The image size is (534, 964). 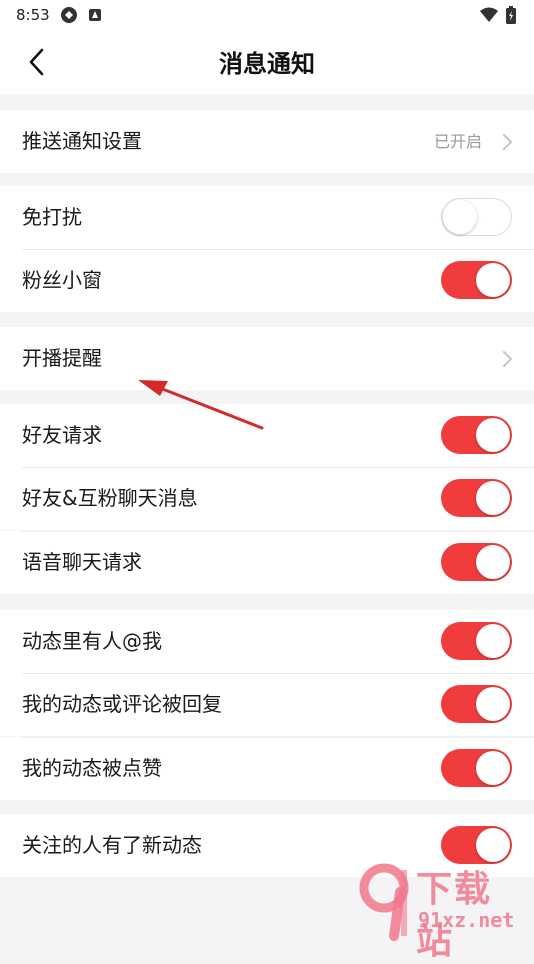 I want to click on push-settings-status: 已开启, so click(x=457, y=141).